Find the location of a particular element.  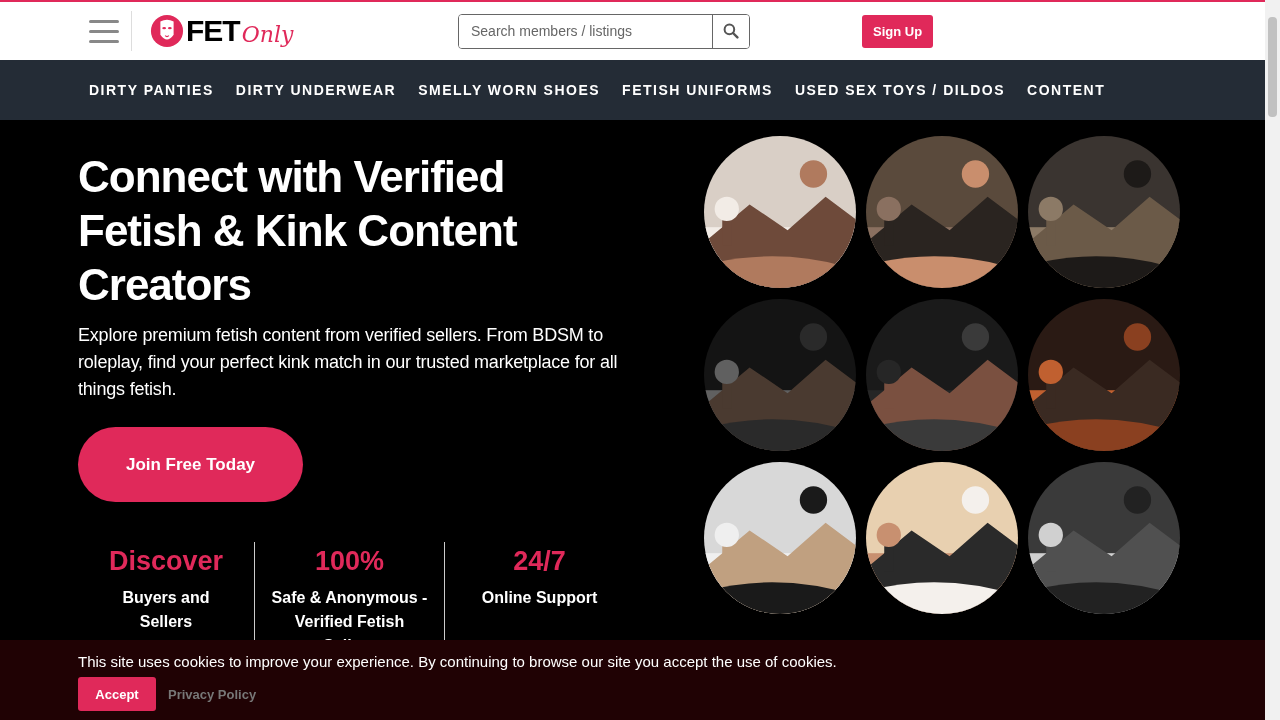

nav-link: DIRTY UNDERWEAR is located at coordinates (316, 90).